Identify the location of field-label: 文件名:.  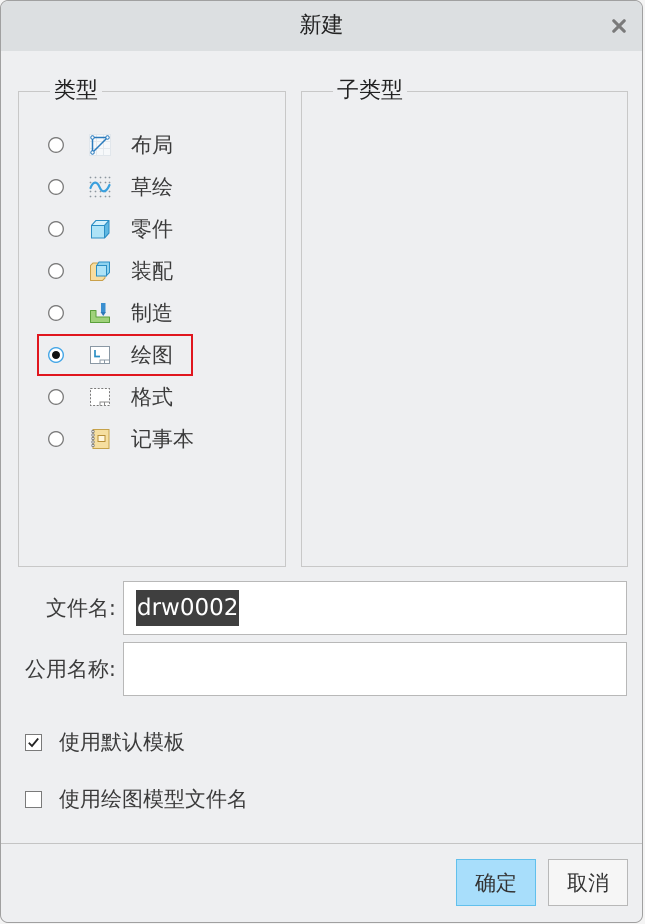
(81, 608).